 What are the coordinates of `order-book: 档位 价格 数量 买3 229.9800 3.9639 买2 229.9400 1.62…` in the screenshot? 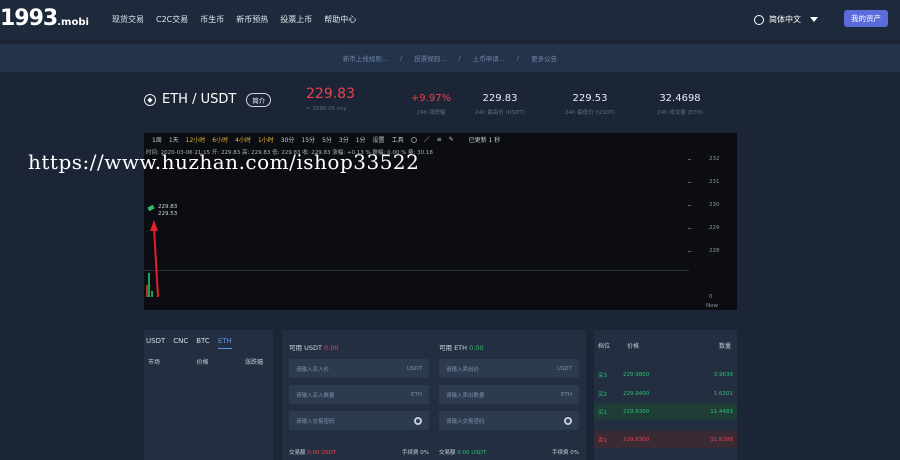 It's located at (665, 395).